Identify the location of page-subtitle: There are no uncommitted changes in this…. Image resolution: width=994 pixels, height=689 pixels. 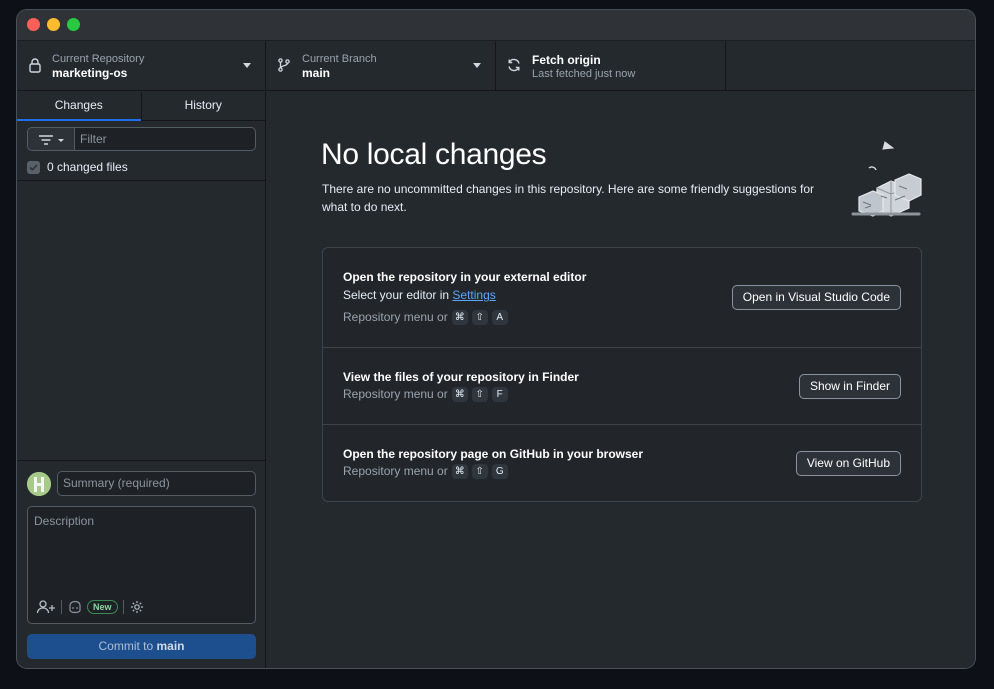
(568, 198).